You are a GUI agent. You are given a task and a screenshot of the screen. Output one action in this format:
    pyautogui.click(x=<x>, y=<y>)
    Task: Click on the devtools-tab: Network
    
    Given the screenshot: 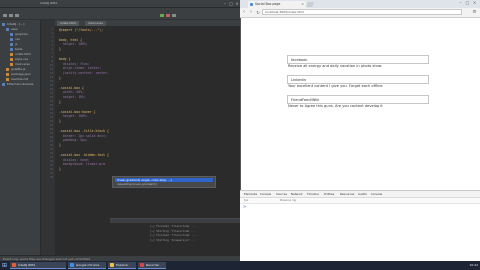 What is the action you would take?
    pyautogui.click(x=297, y=194)
    